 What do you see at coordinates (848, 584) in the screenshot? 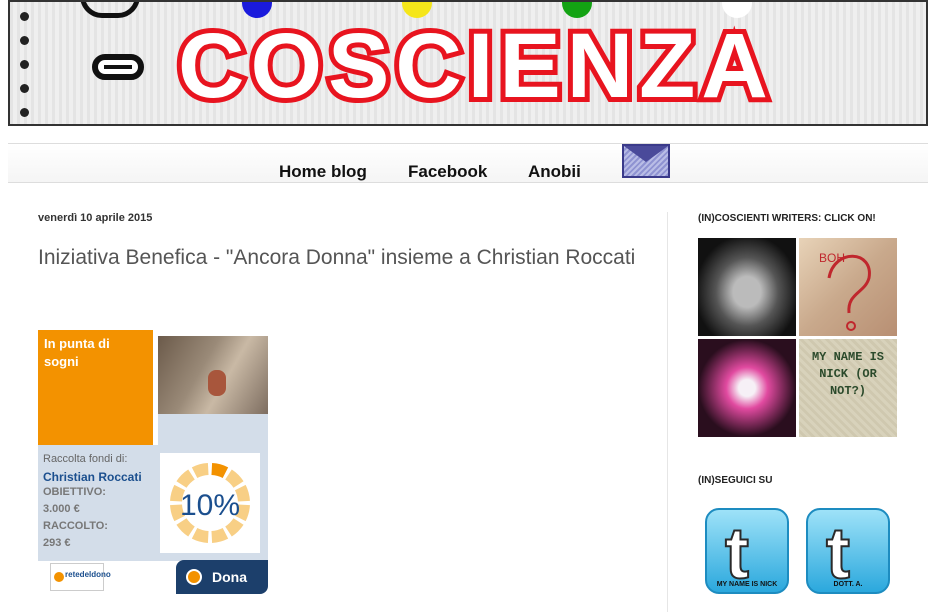
I see `twitter-label: DOTT. A.` at bounding box center [848, 584].